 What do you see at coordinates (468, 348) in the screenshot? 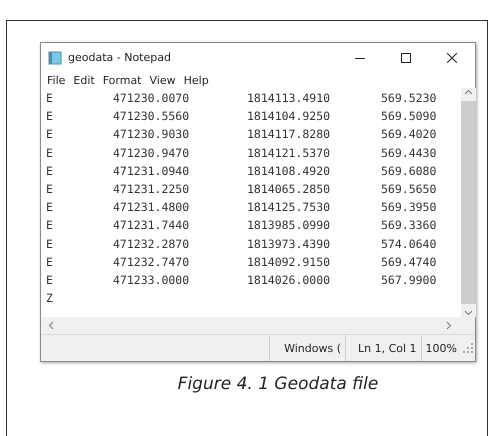
I see `resize-grip-icon` at bounding box center [468, 348].